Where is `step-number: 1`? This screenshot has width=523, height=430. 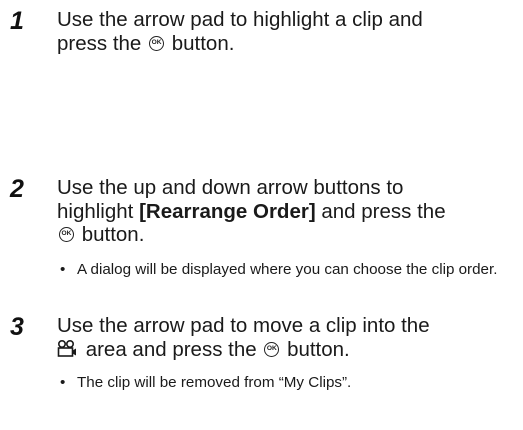 step-number: 1 is located at coordinates (17, 21).